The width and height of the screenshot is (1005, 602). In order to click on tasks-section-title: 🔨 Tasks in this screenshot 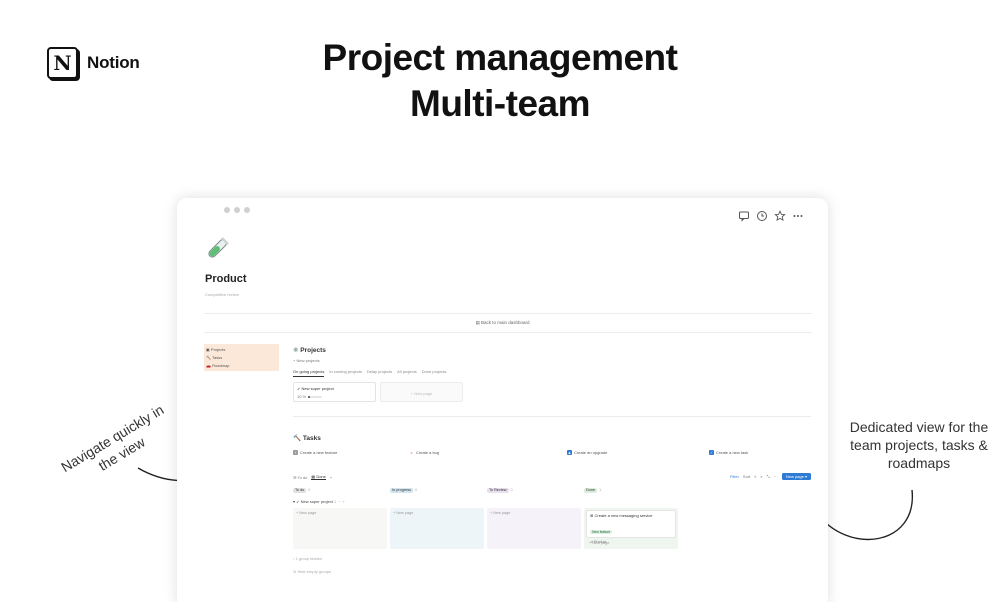, I will do `click(307, 438)`.